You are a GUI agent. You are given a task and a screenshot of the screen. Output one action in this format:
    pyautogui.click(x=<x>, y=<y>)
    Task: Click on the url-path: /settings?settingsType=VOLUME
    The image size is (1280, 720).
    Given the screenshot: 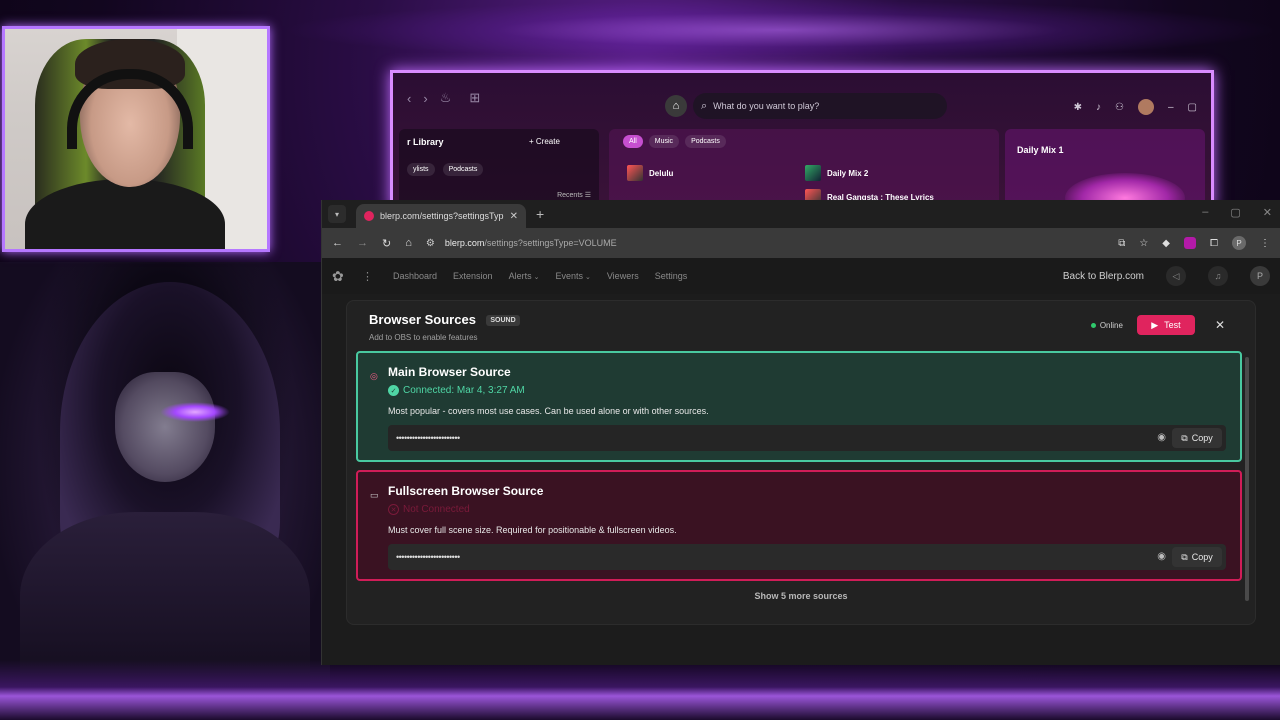 What is the action you would take?
    pyautogui.click(x=550, y=243)
    